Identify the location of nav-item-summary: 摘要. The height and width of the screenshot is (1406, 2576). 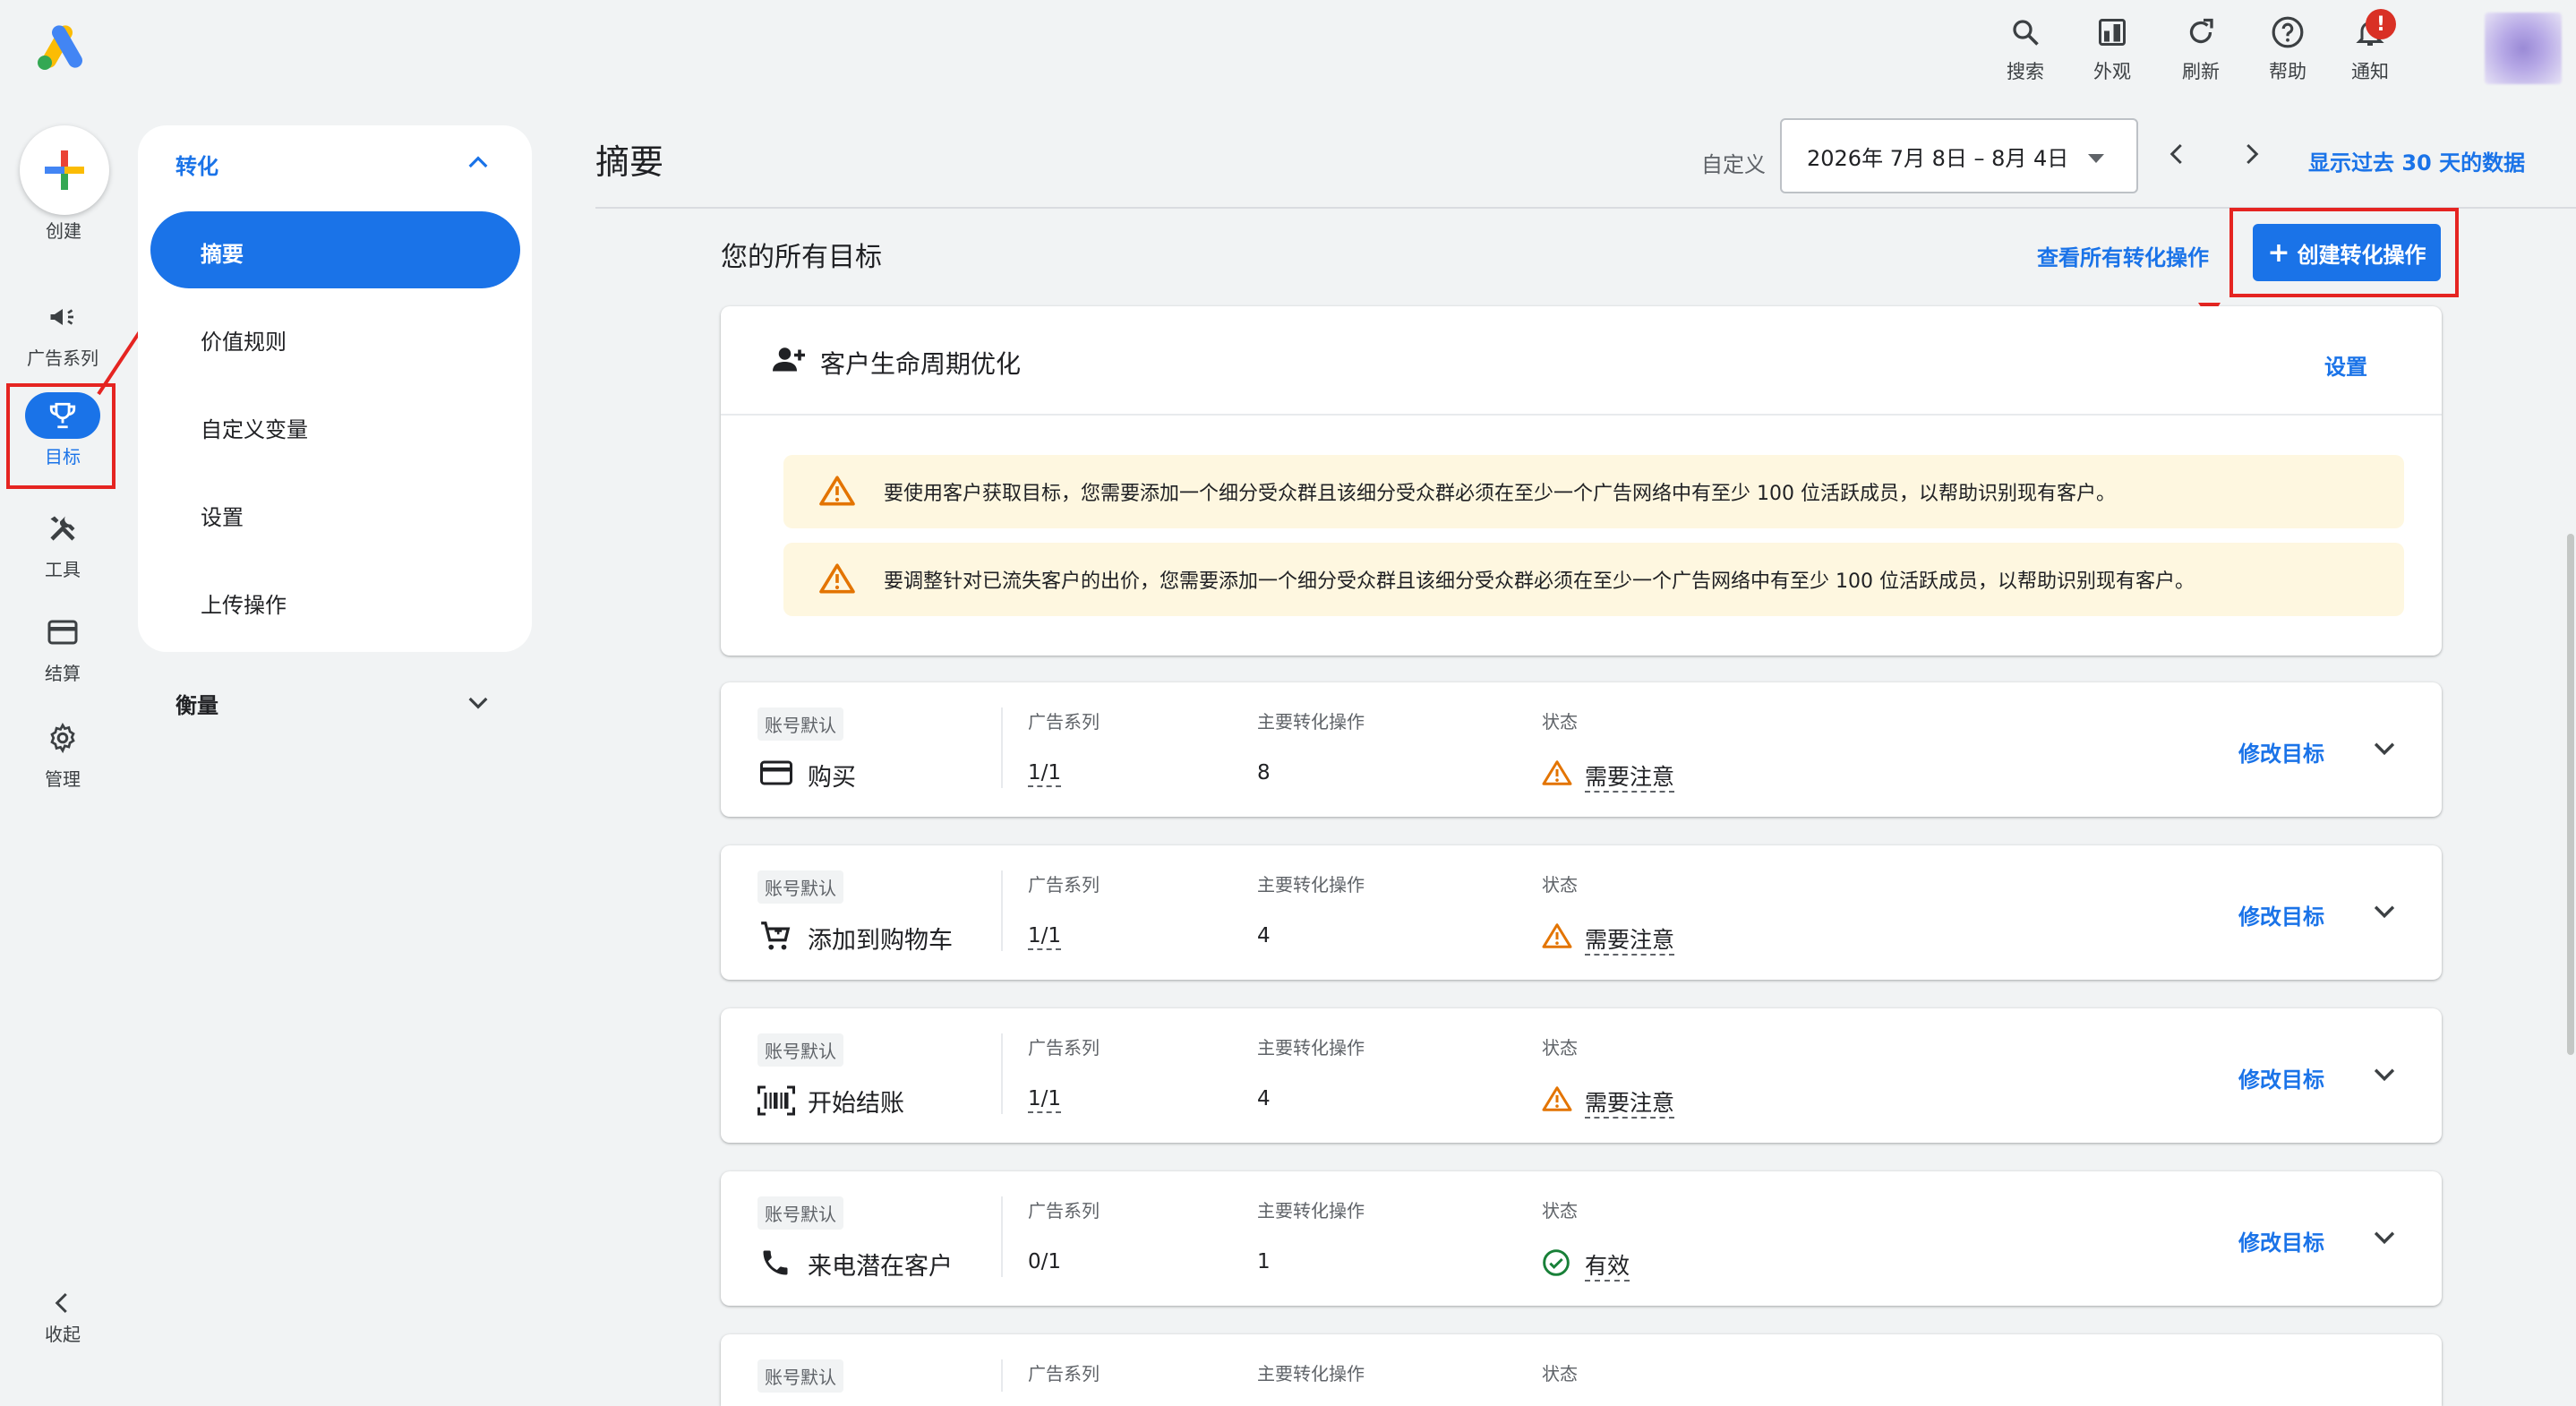
(335, 249).